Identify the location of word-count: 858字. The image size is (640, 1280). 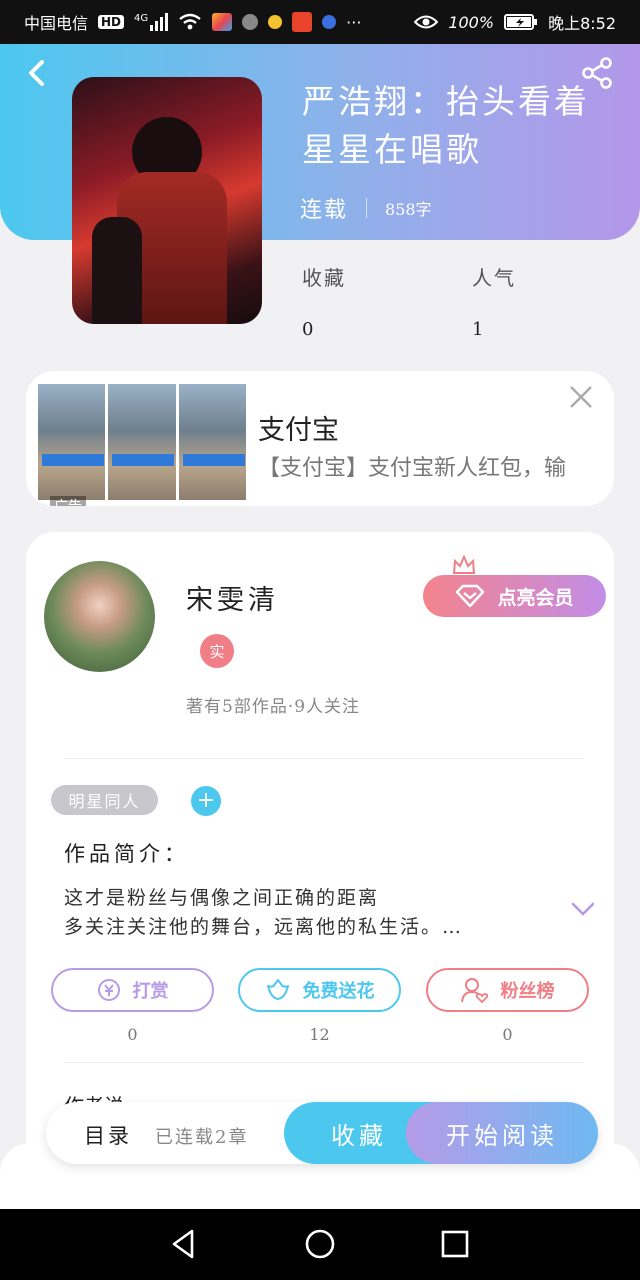
(408, 209).